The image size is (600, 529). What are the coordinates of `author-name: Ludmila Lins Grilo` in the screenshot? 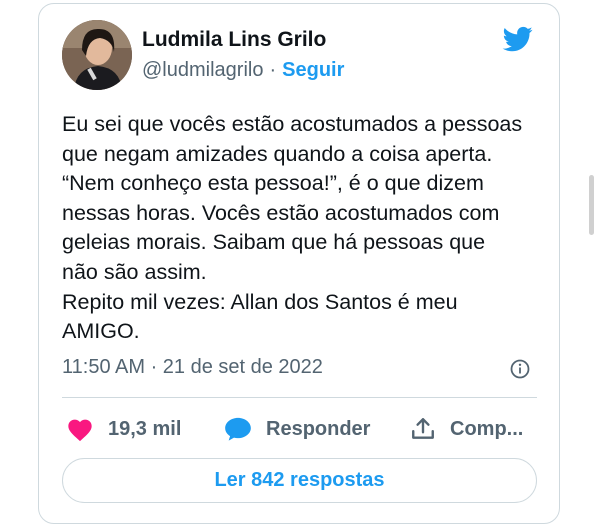 It's located at (234, 40).